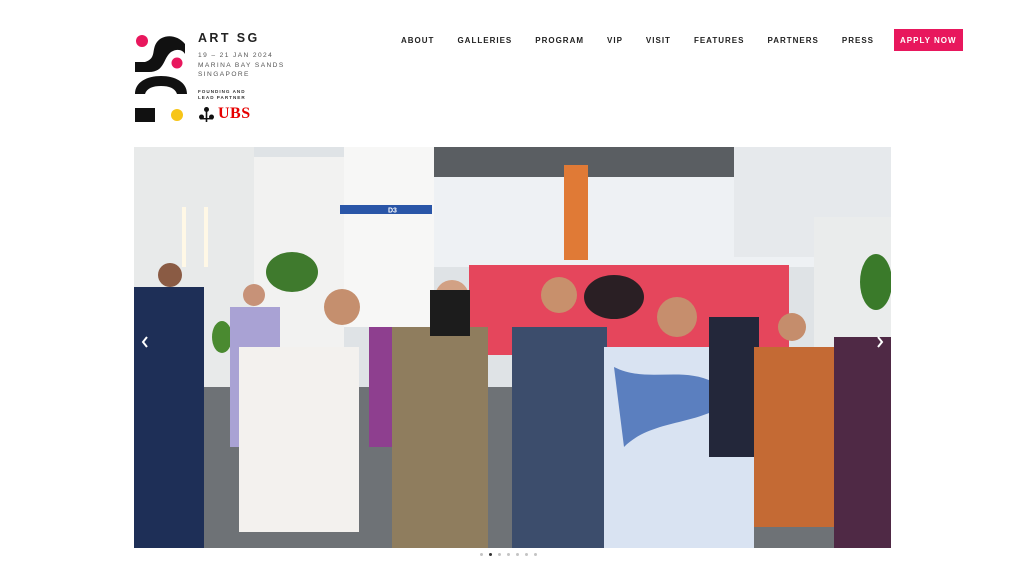  I want to click on ubs-logo: UBS, so click(224, 114).